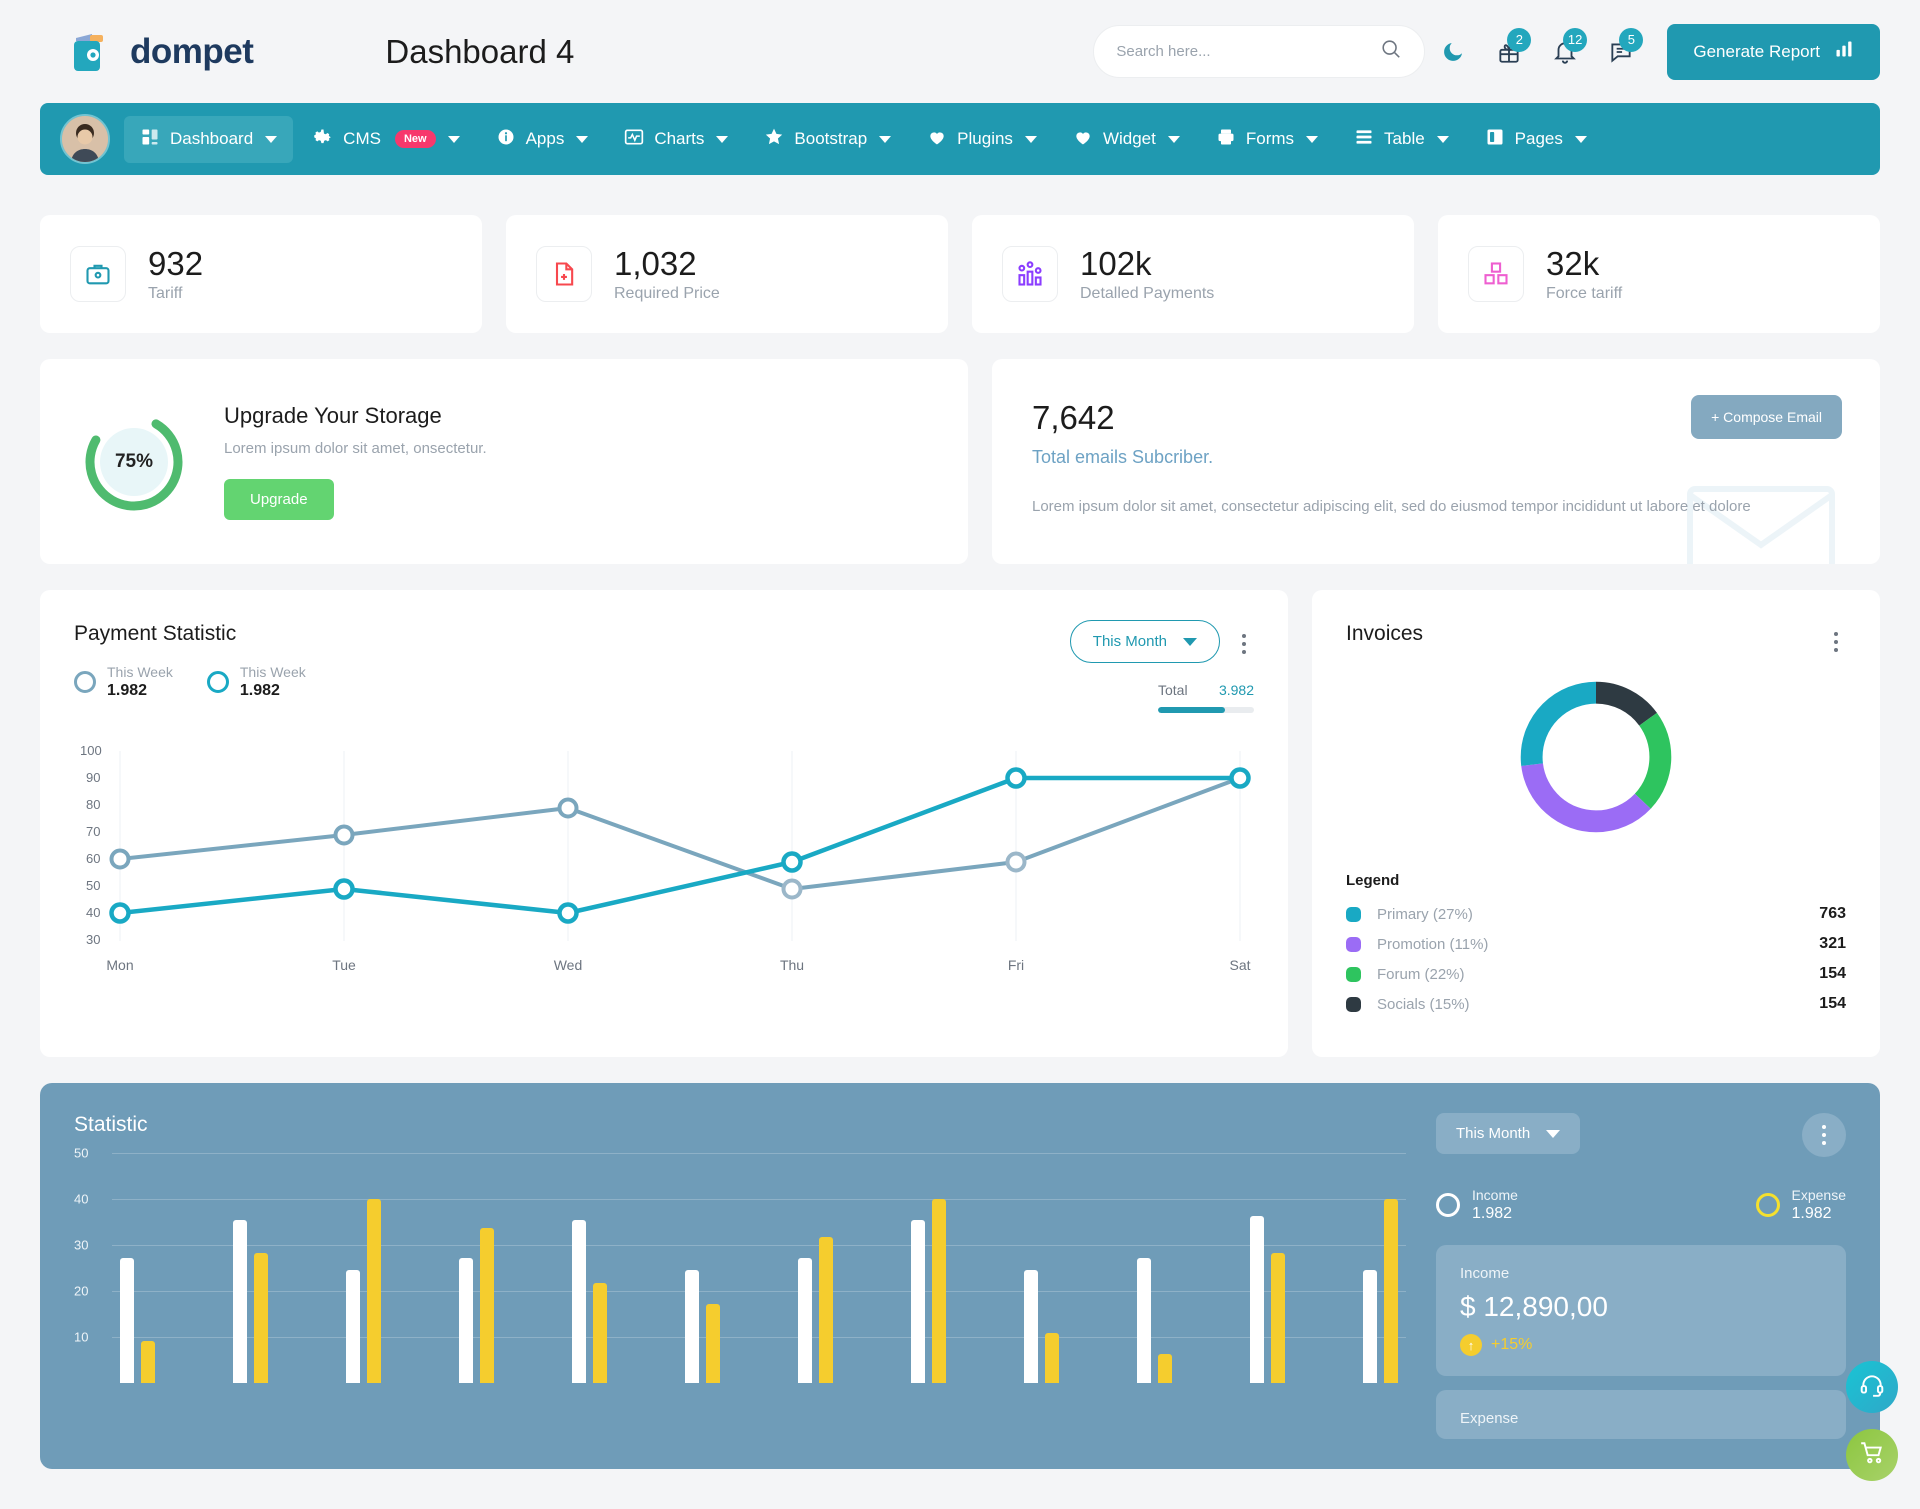 The height and width of the screenshot is (1509, 1920). What do you see at coordinates (93, 885) in the screenshot?
I see `svg-text: 50` at bounding box center [93, 885].